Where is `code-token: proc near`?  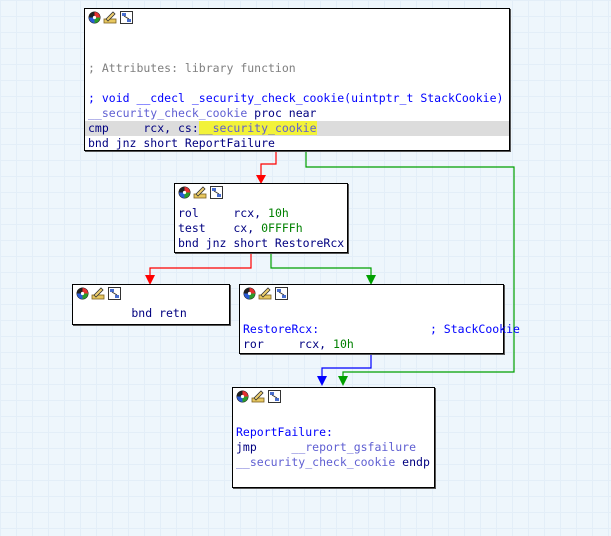 code-token: proc near is located at coordinates (282, 113).